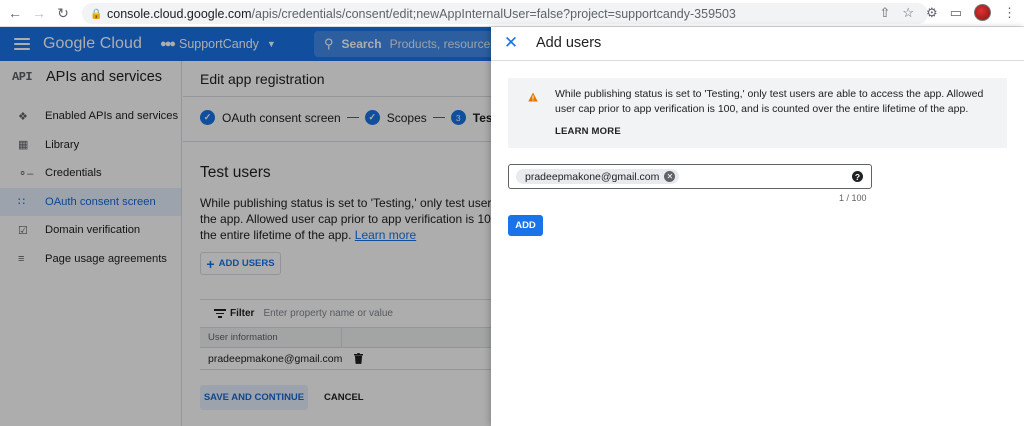  Describe the element at coordinates (884, 13) in the screenshot. I see `share-icon: ⇧` at that location.